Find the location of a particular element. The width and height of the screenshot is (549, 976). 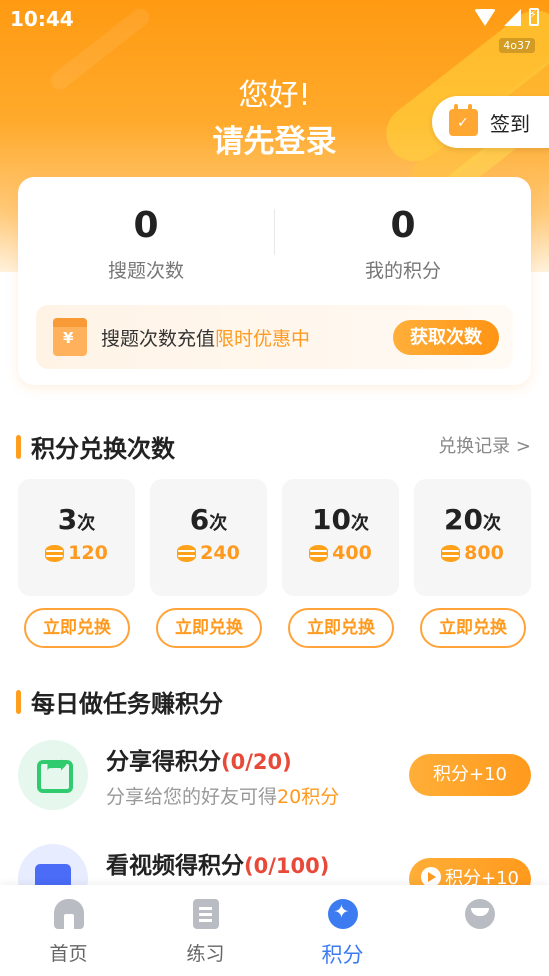

exchange-count: 20 is located at coordinates (463, 519).